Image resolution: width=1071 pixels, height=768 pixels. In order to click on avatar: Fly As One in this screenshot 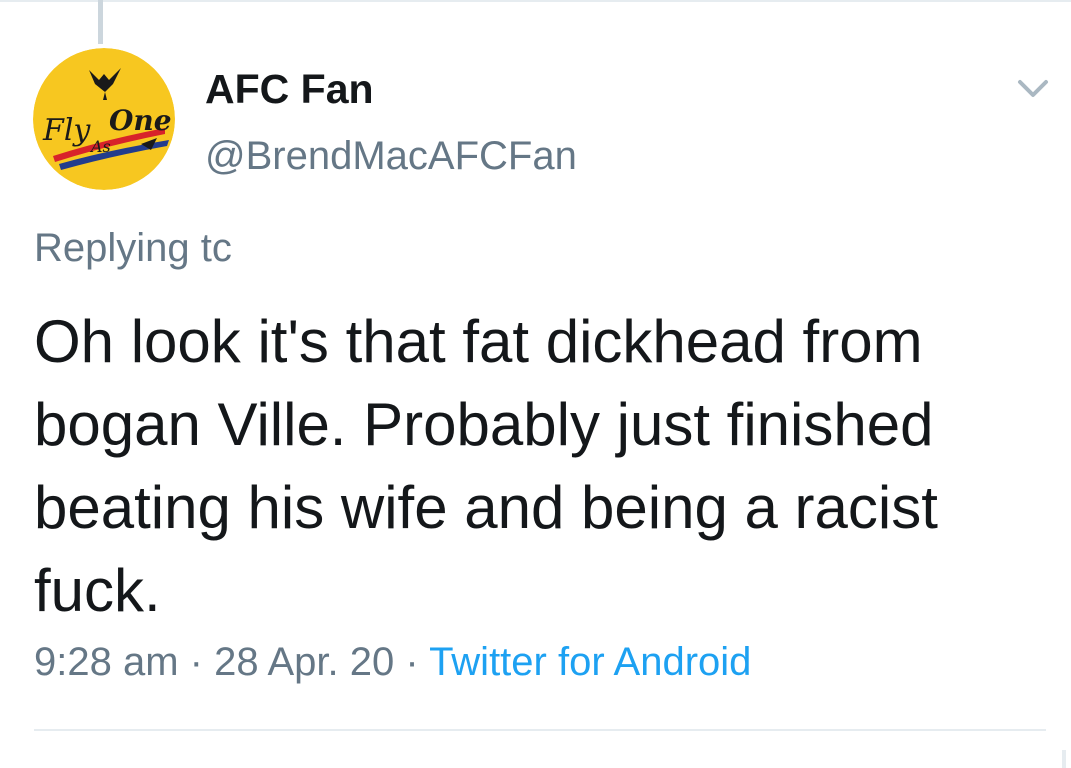, I will do `click(104, 119)`.